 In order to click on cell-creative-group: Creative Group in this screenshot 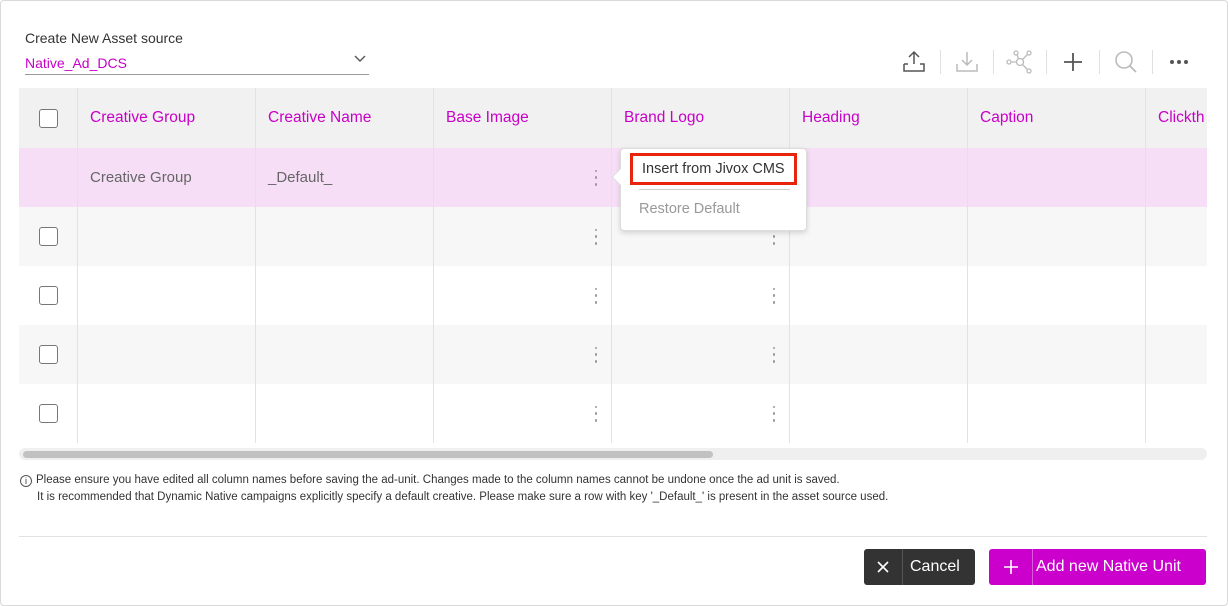, I will do `click(167, 177)`.